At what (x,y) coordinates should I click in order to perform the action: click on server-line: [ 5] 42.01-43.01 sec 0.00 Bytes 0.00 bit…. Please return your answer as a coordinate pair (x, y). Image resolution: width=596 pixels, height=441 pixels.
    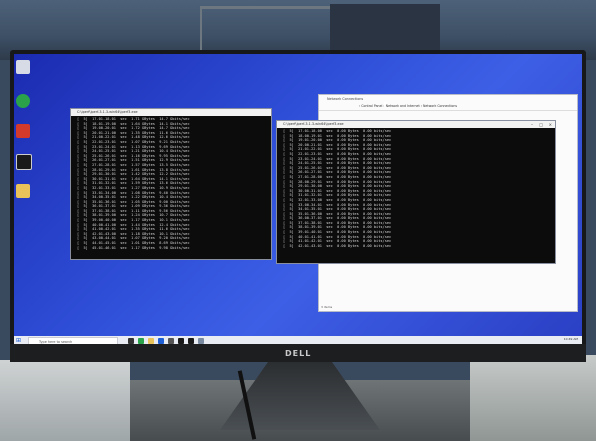
    Looking at the image, I should click on (337, 245).